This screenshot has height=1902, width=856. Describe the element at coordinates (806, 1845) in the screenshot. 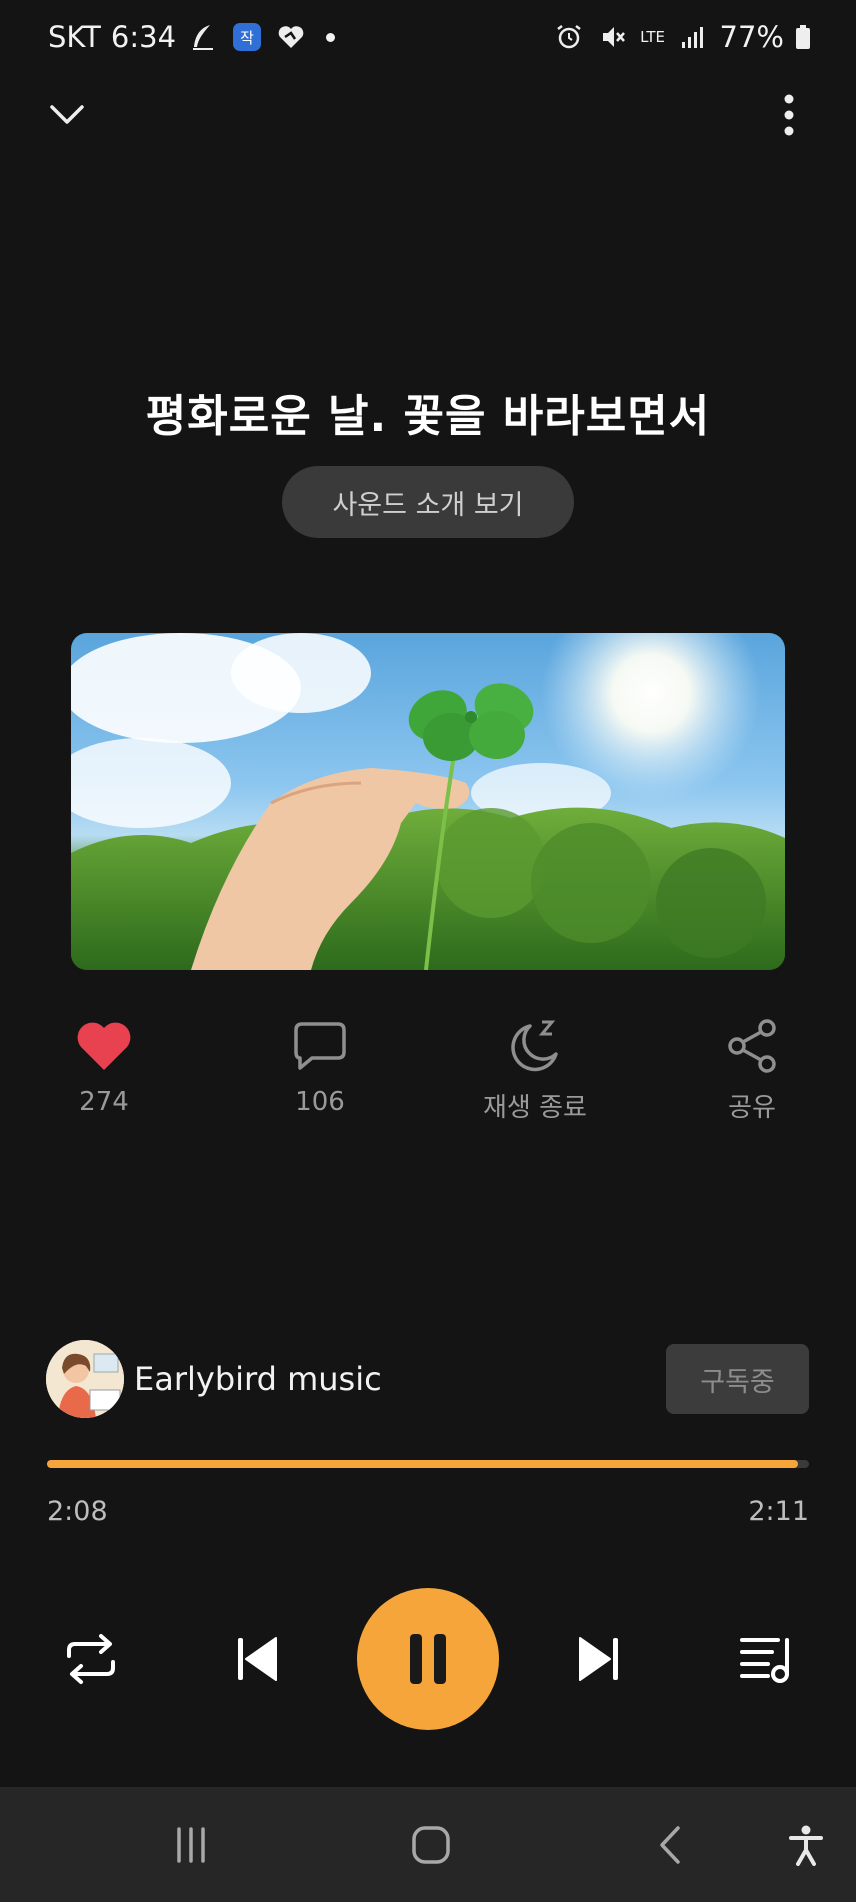

I see `accessibility-icon` at that location.